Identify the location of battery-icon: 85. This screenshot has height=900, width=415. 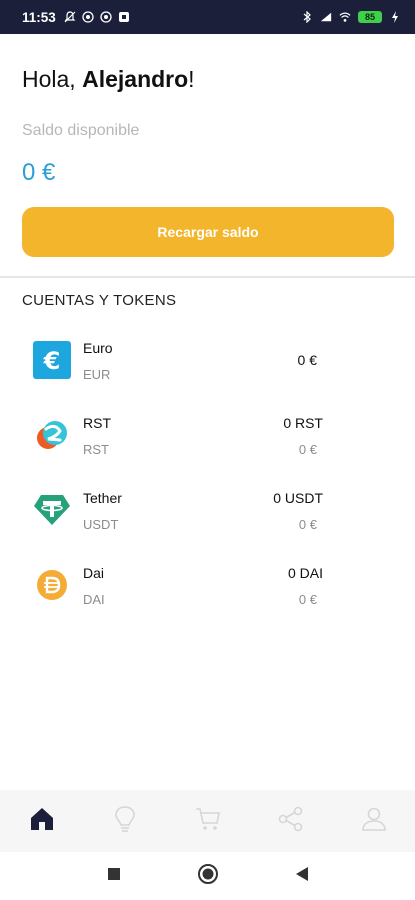
(370, 17).